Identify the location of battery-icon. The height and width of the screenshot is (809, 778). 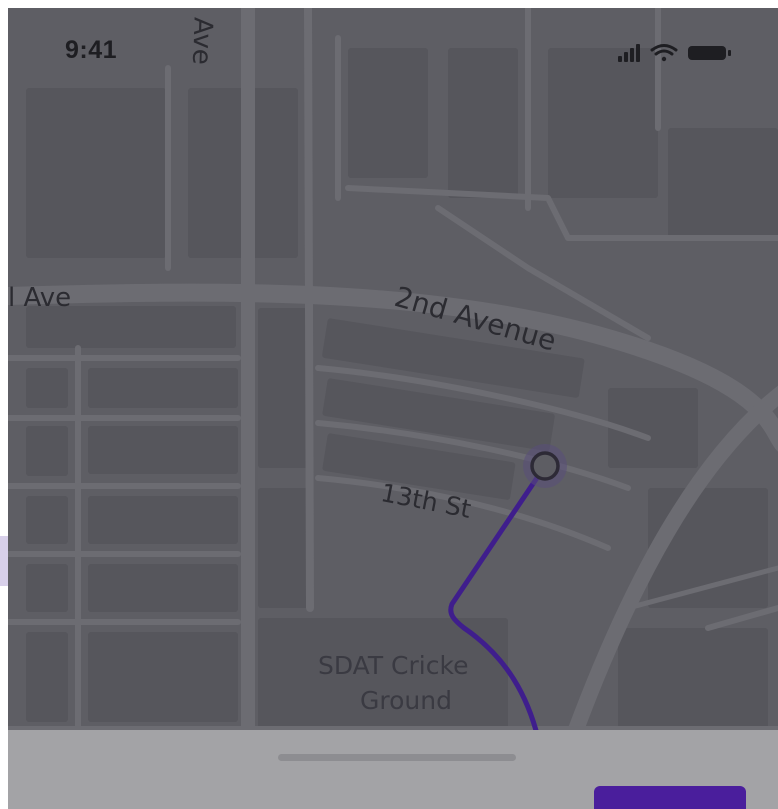
(709, 53).